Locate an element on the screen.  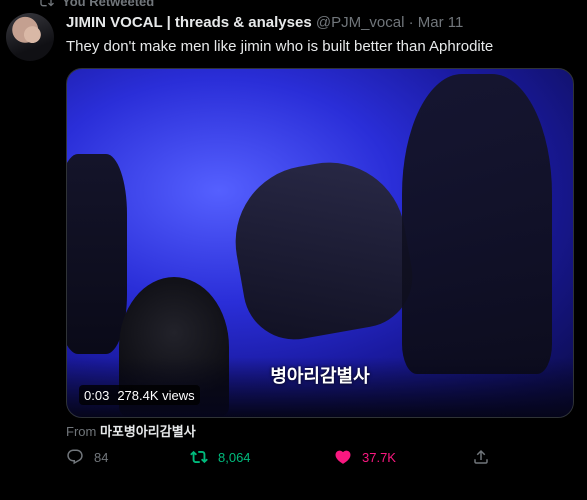
media-source-account: 마포병아리감별사 is located at coordinates (148, 431).